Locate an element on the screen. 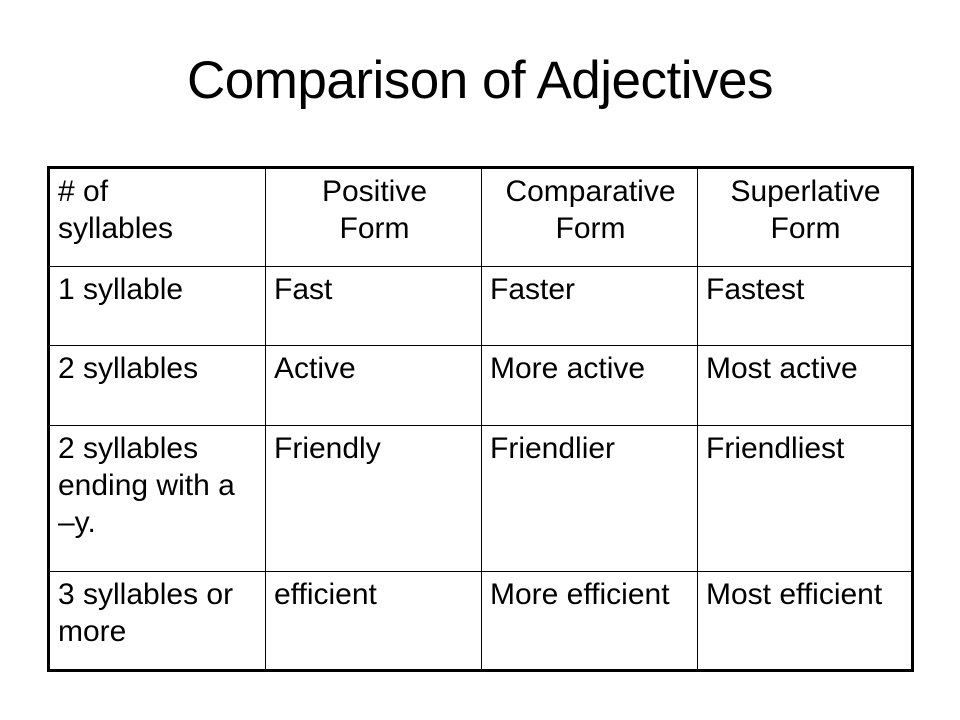 The image size is (960, 720). column-header-comparative-form-label: Comparative Form is located at coordinates (590, 210).